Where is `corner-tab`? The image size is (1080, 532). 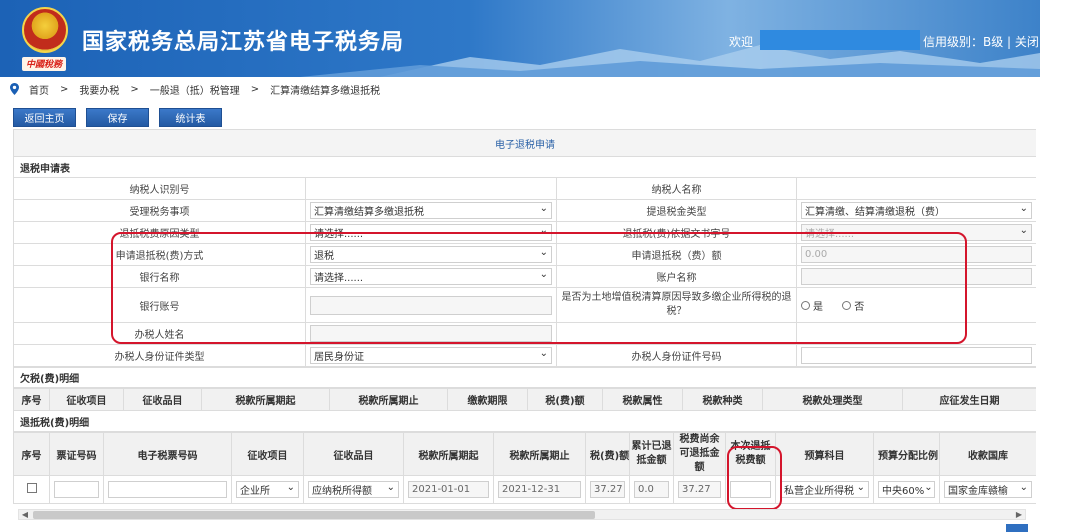 corner-tab is located at coordinates (1017, 528).